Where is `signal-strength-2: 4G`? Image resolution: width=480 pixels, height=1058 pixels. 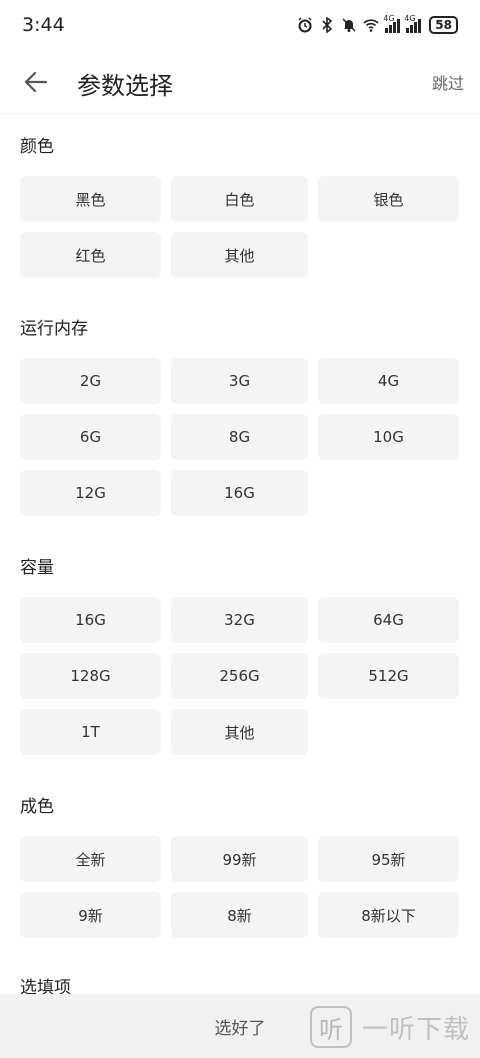 signal-strength-2: 4G is located at coordinates (413, 23).